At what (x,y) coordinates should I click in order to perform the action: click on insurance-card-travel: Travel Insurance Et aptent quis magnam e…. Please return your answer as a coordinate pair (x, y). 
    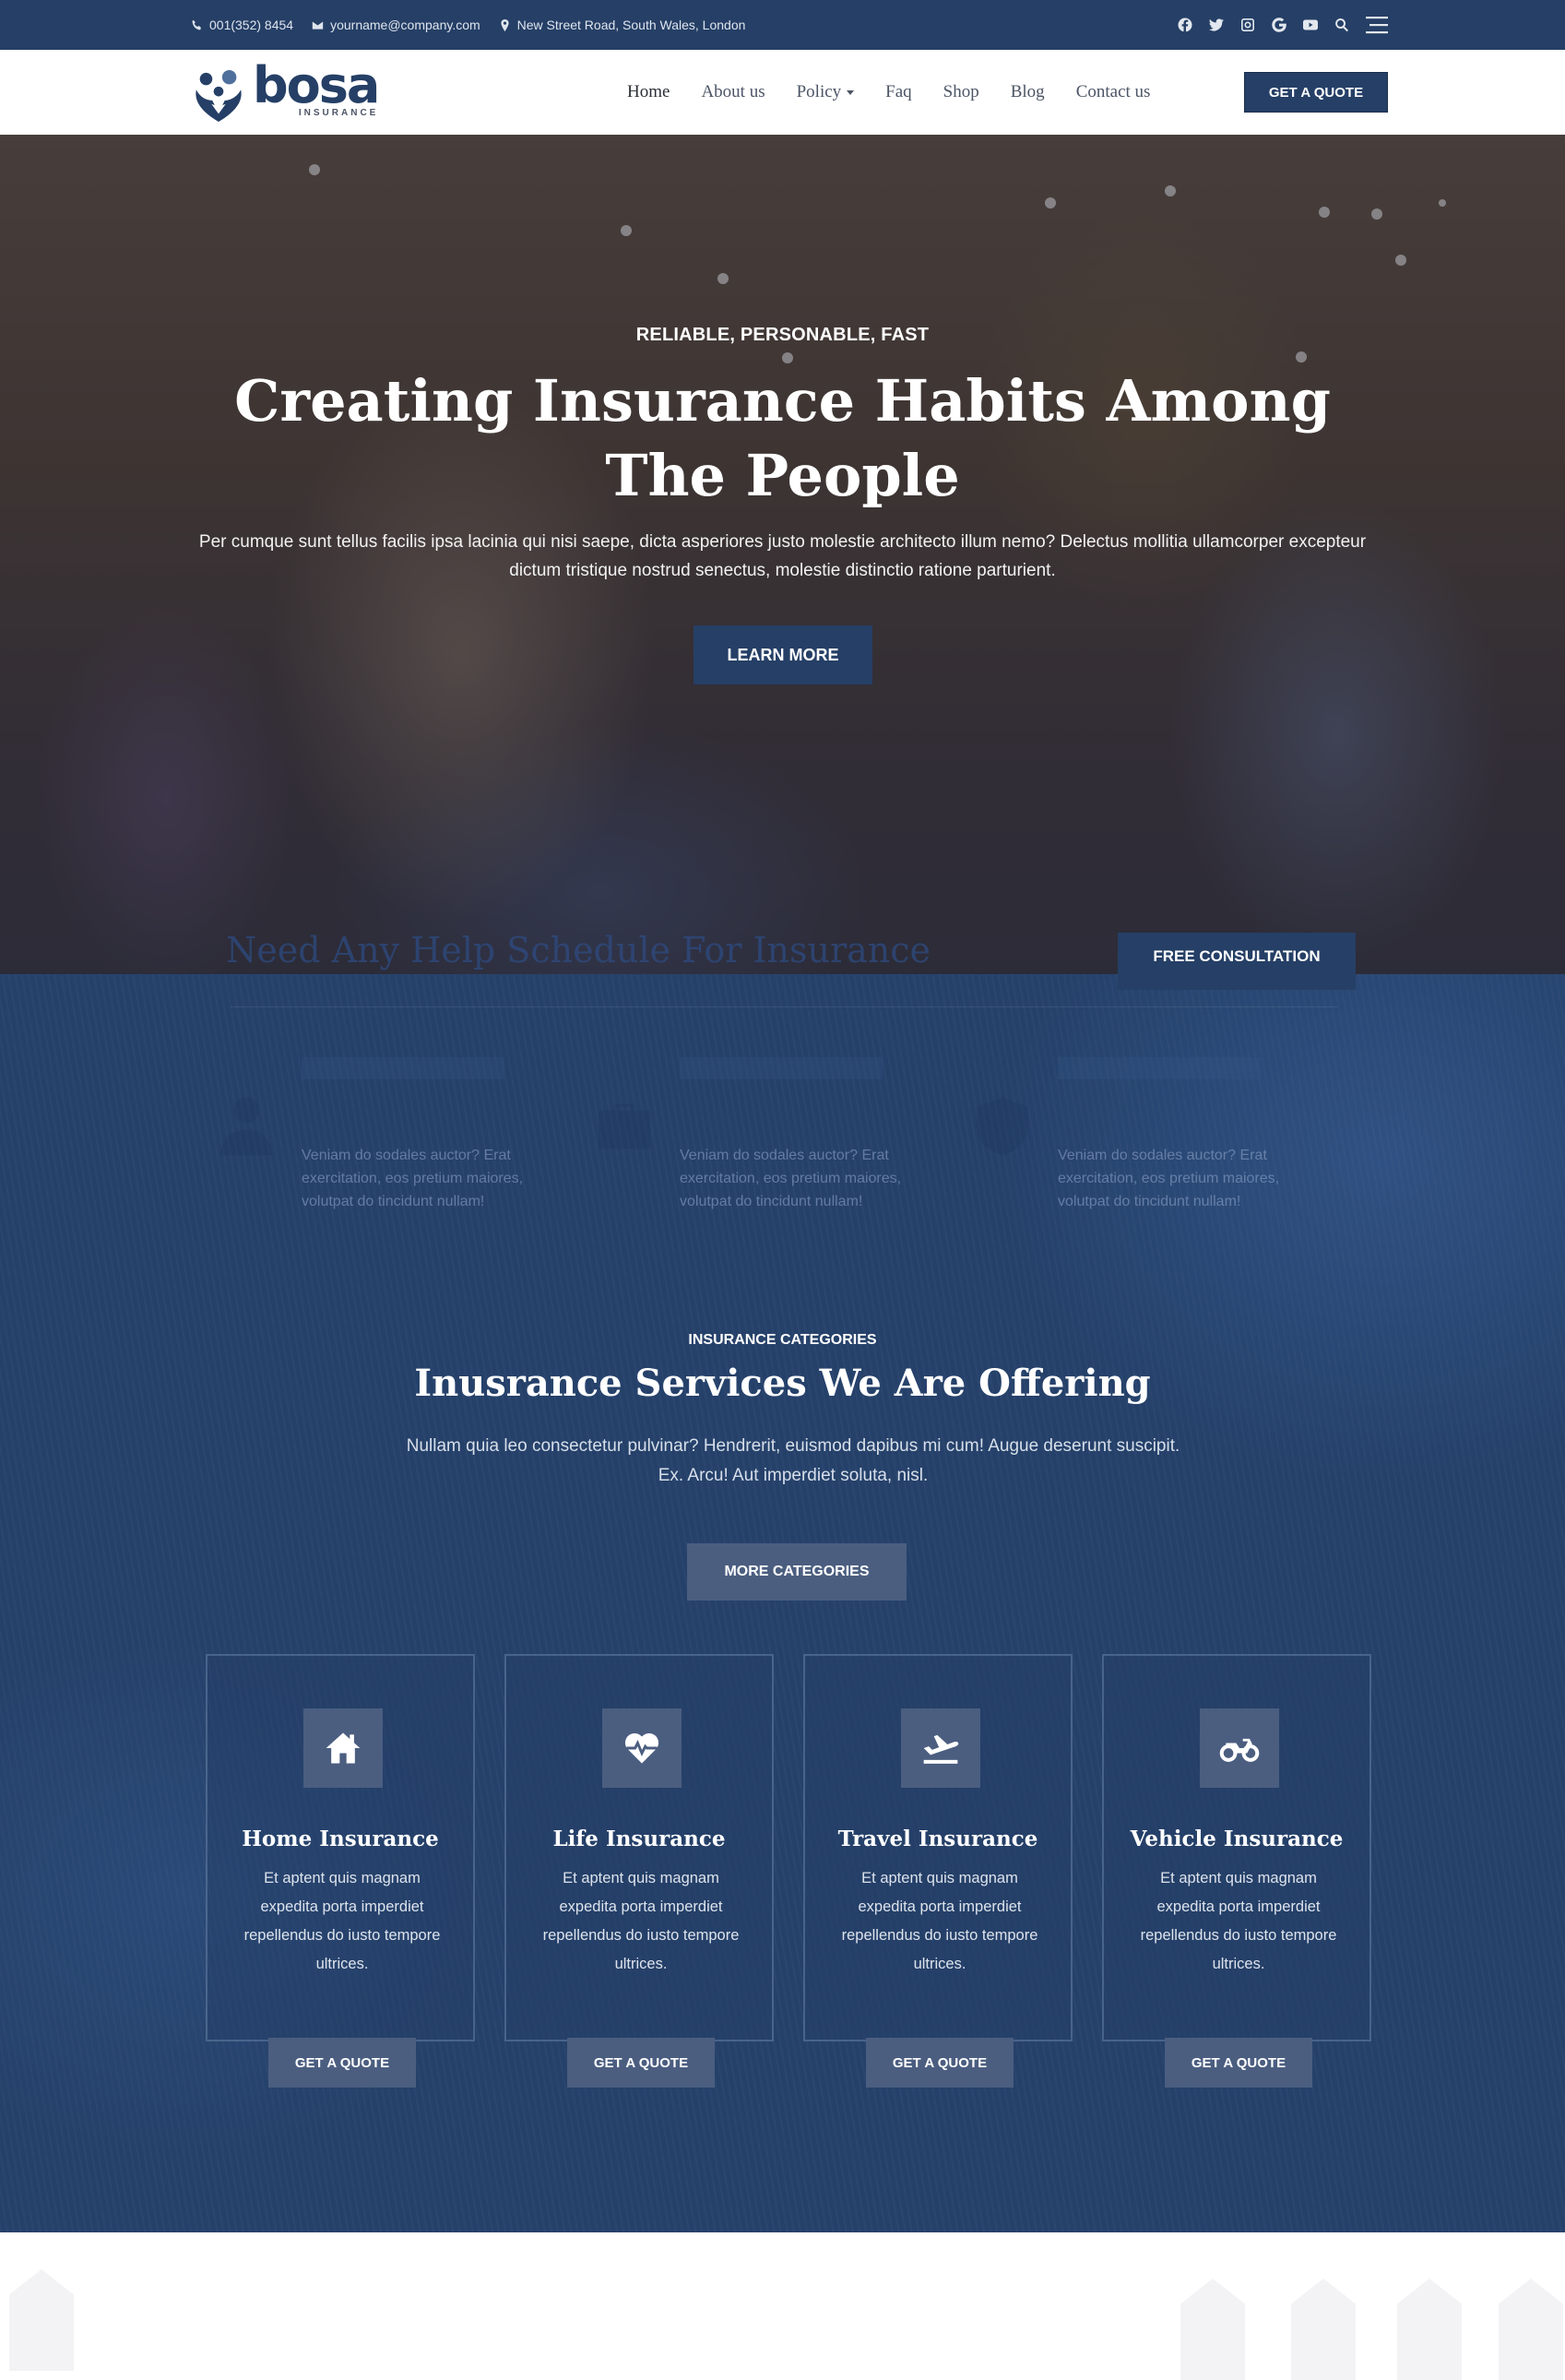
    Looking at the image, I should click on (938, 1871).